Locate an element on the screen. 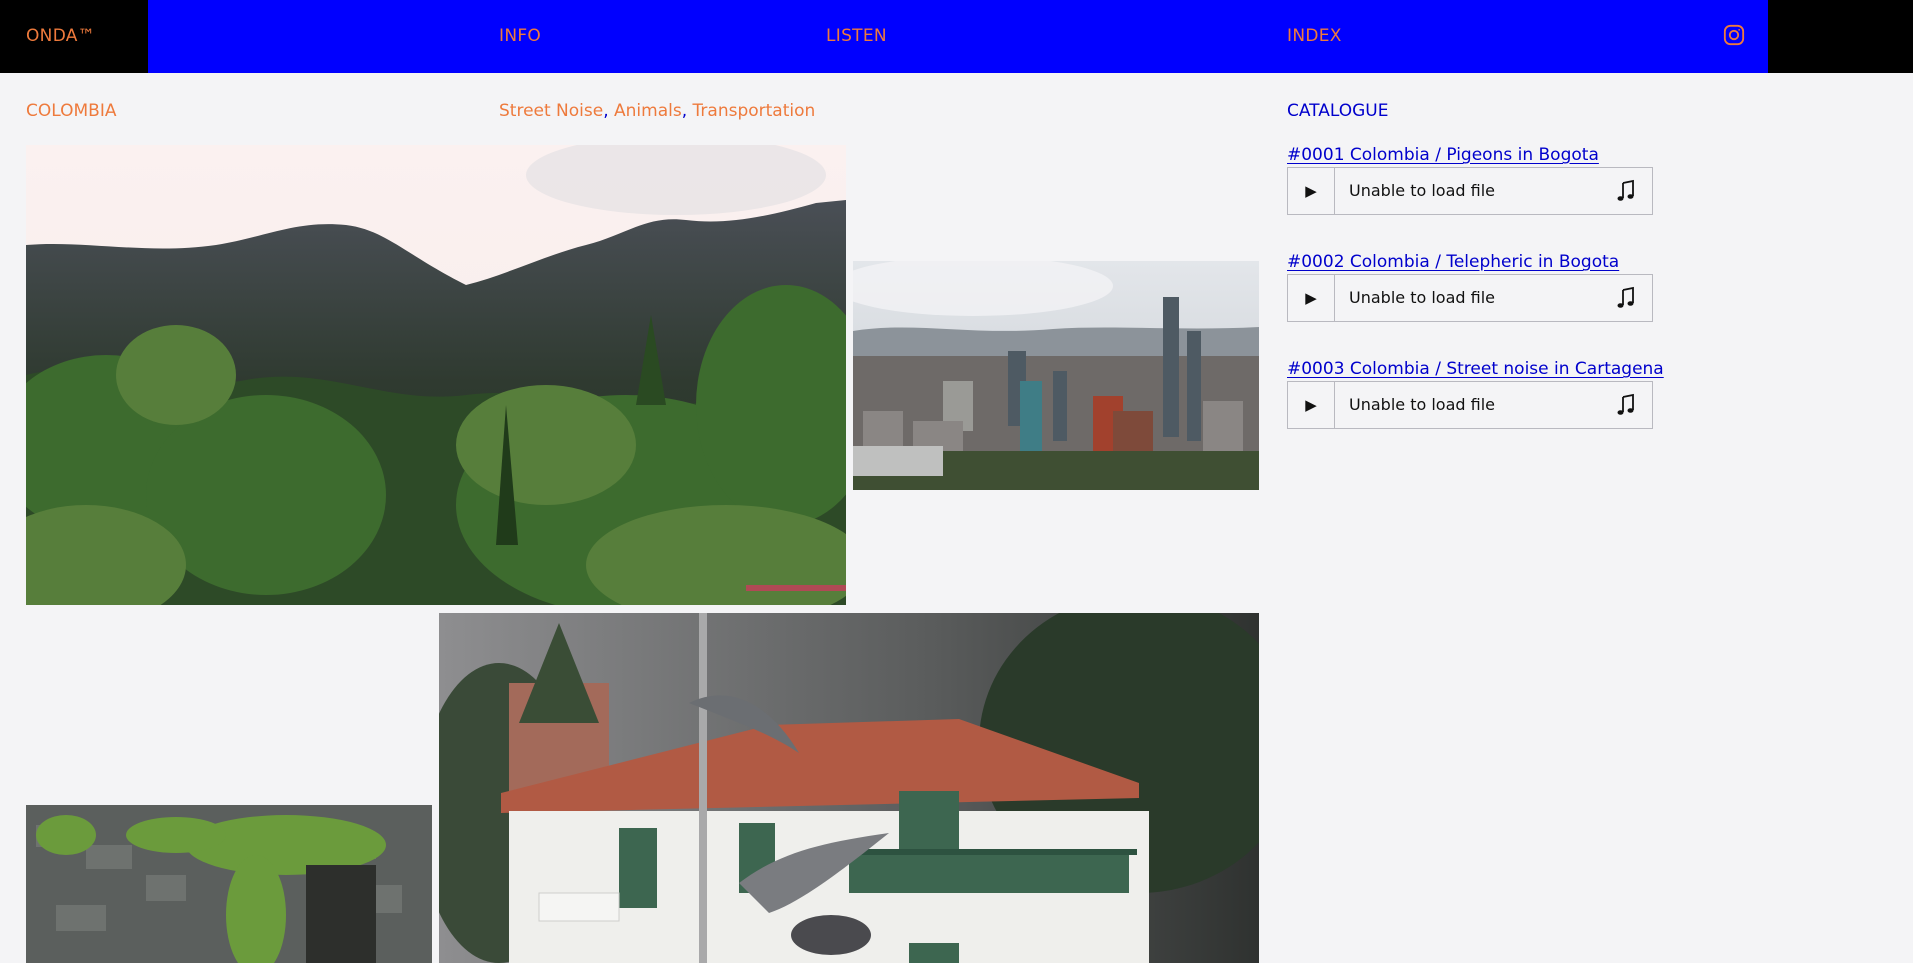  country-title: COLOMBIA is located at coordinates (71, 111).